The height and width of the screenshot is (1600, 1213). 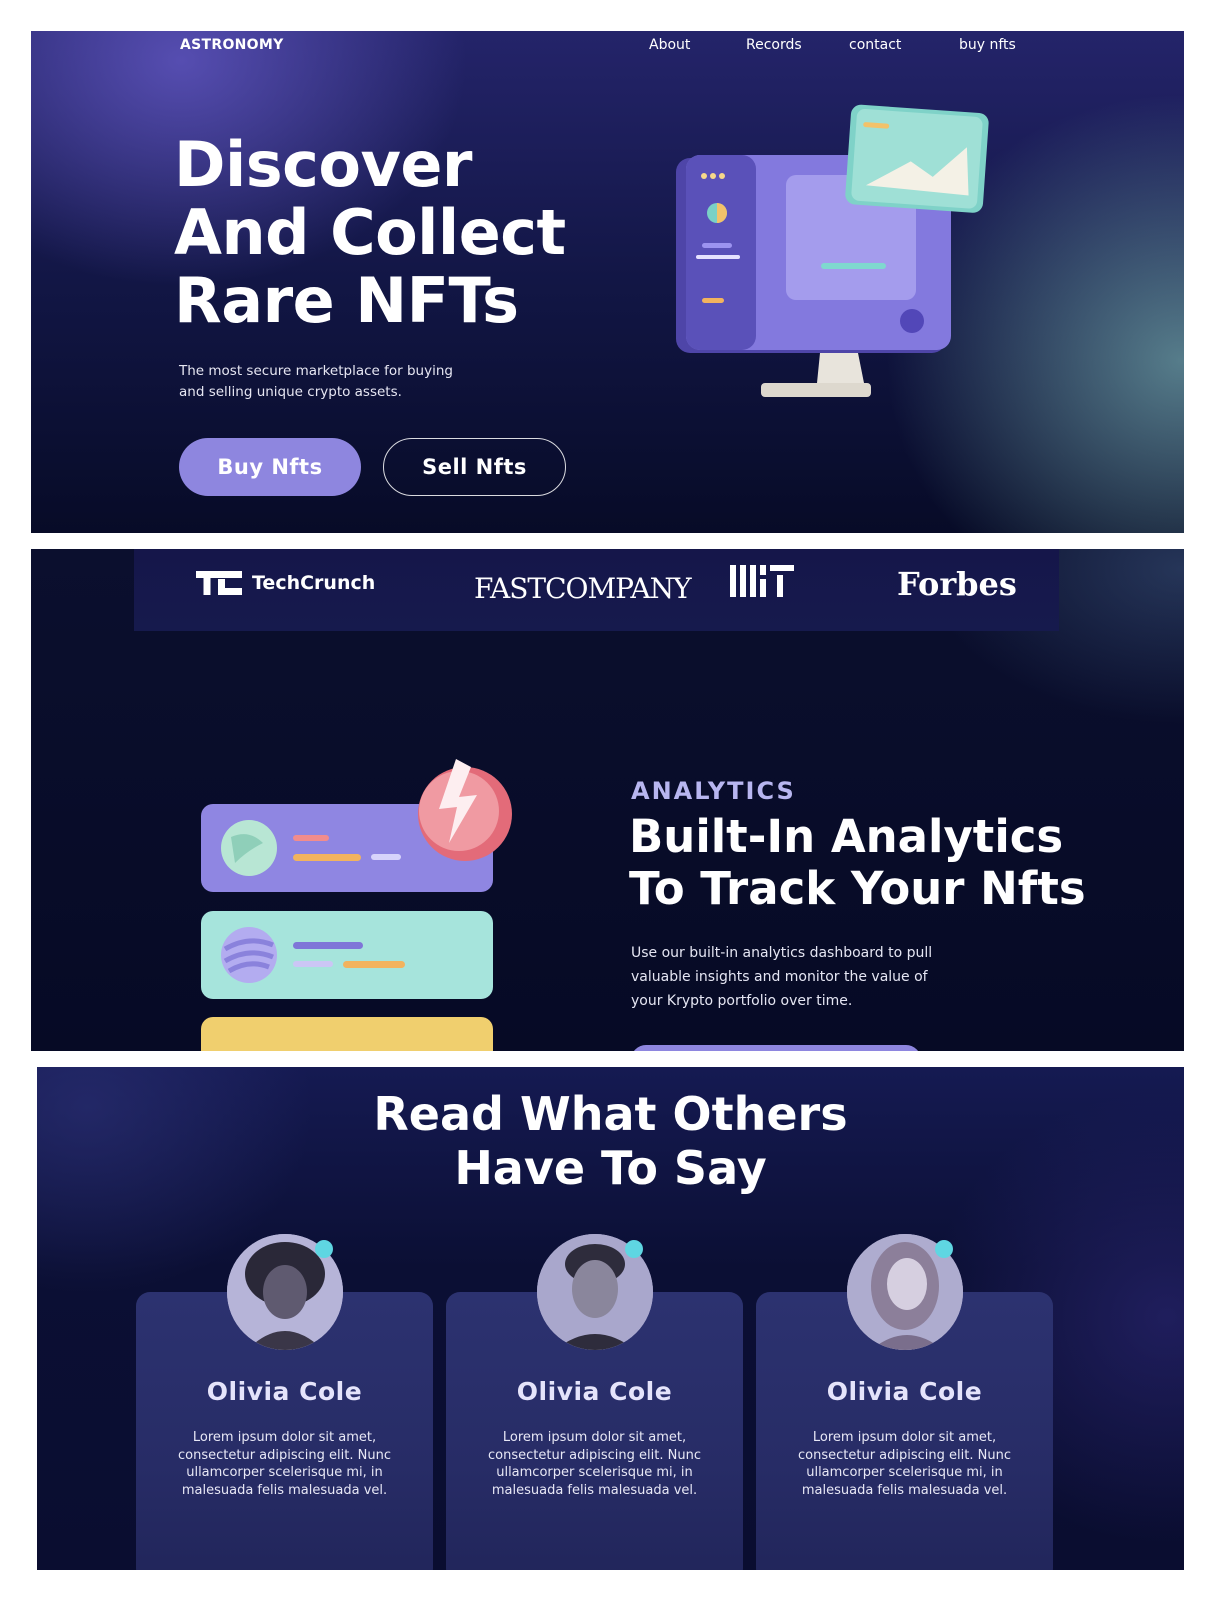 I want to click on forbes-logo: Forbes, so click(x=957, y=584).